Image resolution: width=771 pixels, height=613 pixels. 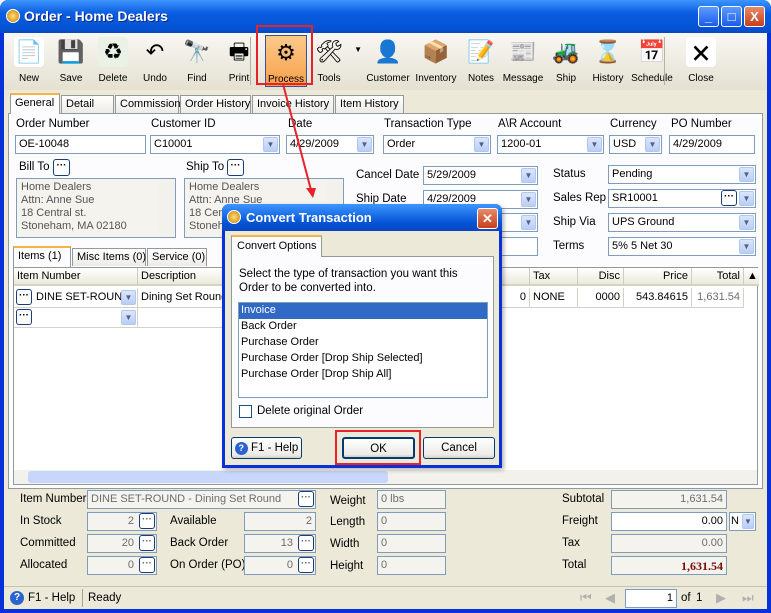 I want to click on ok-highlight, so click(x=378, y=447).